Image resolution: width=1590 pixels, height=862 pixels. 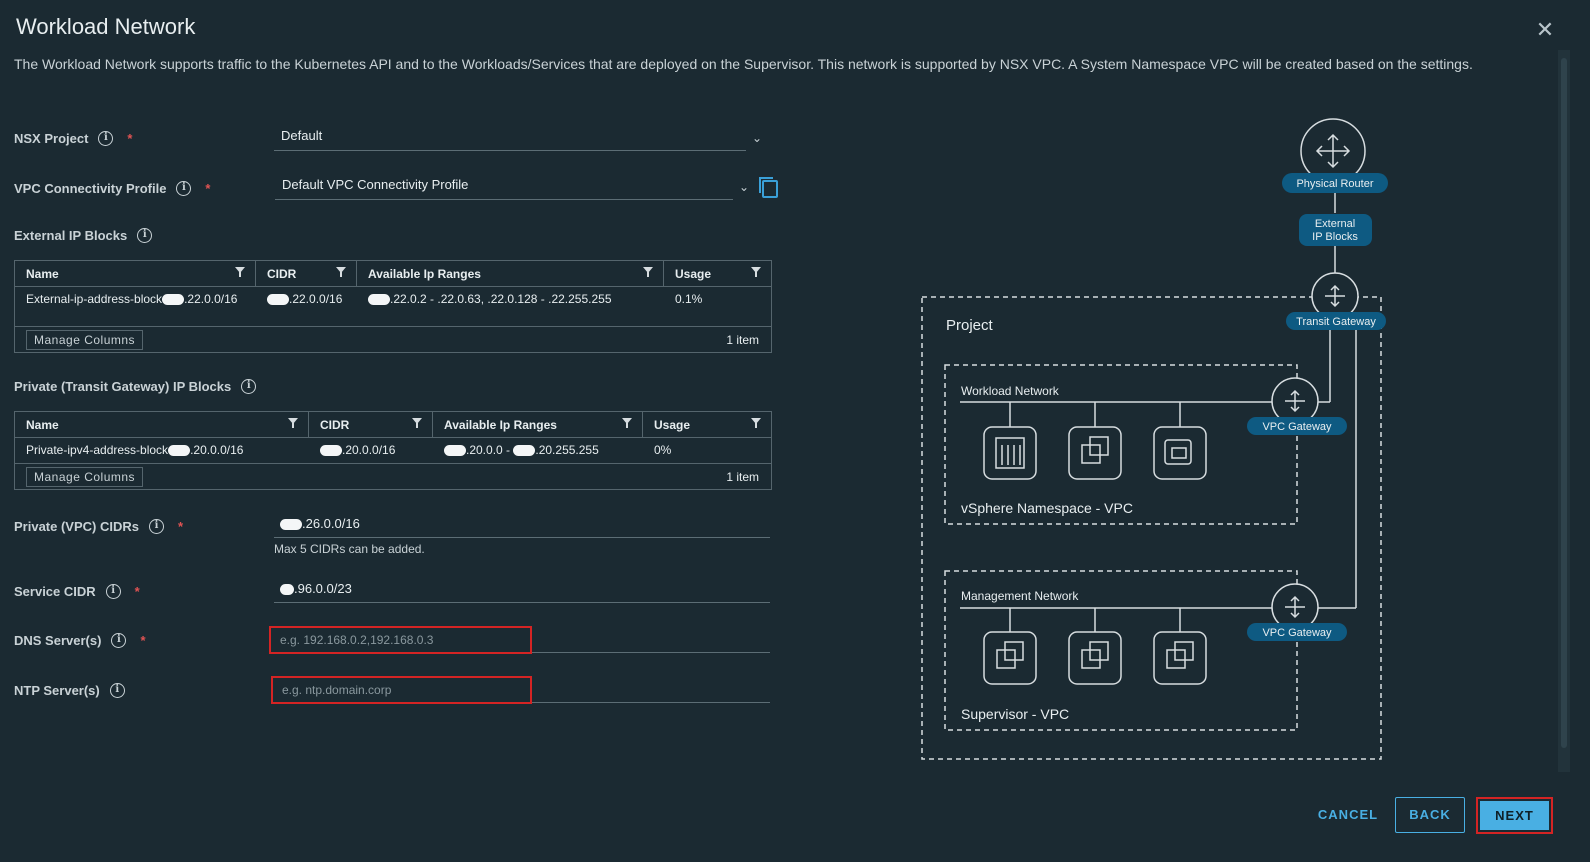 I want to click on dns-servers-label: DNS Server(s) i *, so click(x=80, y=640).